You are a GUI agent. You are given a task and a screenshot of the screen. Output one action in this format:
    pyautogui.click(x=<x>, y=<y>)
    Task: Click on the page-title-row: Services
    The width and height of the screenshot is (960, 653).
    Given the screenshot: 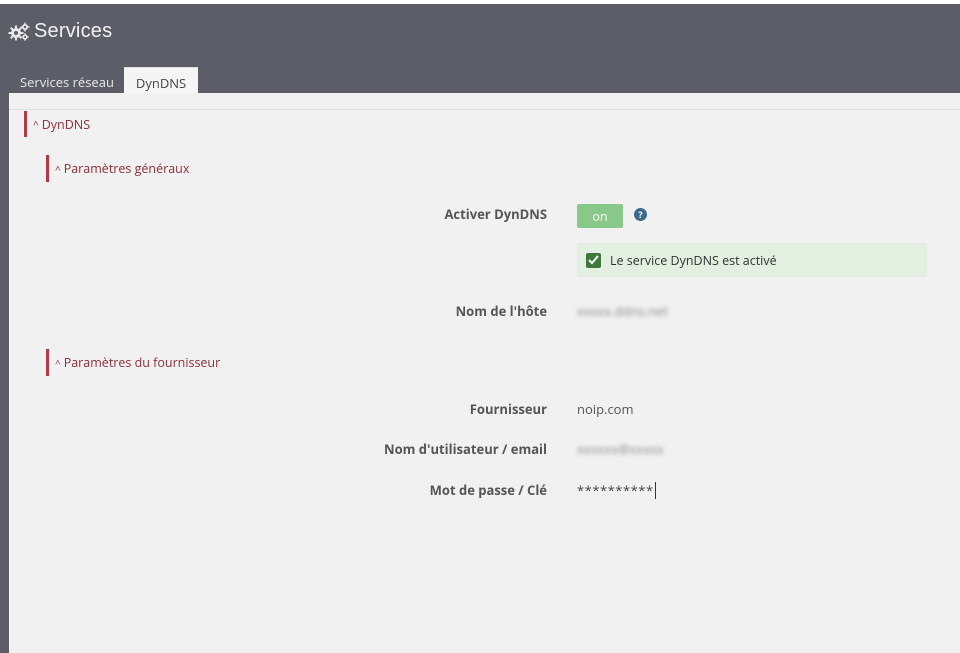 What is the action you would take?
    pyautogui.click(x=60, y=31)
    